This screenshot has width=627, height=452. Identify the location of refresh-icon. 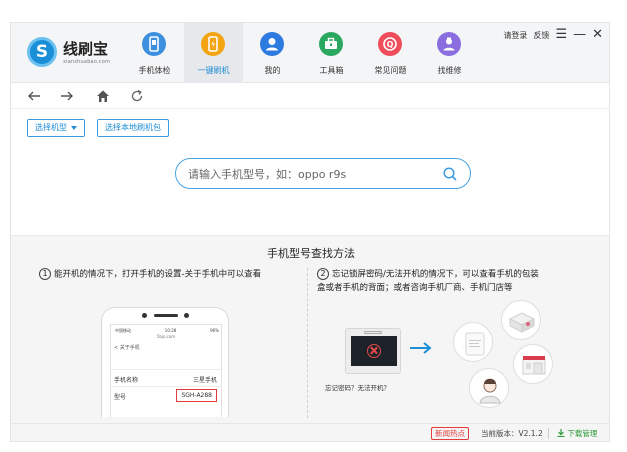
(137, 96).